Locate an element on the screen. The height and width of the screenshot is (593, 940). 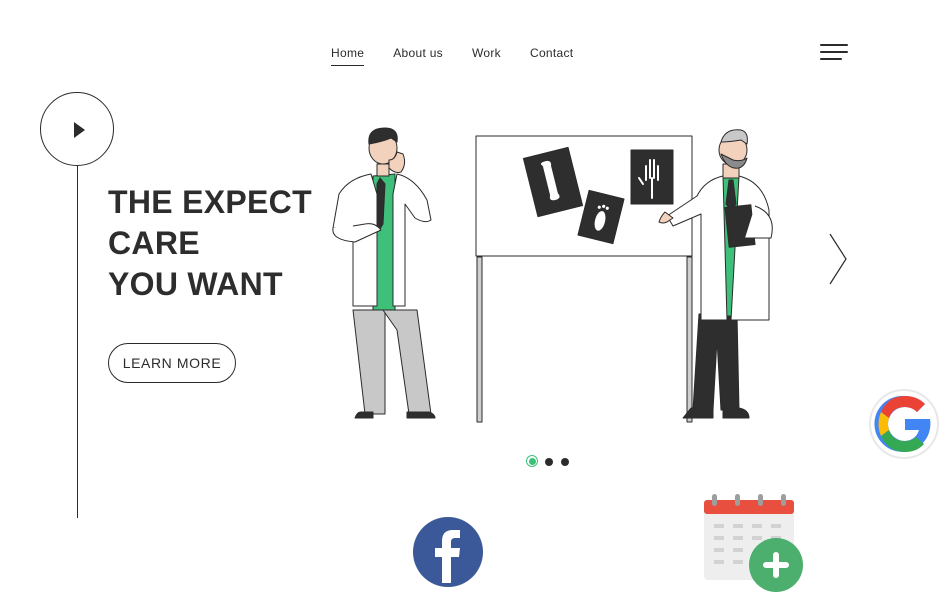
nav-home: Home is located at coordinates (348, 56).